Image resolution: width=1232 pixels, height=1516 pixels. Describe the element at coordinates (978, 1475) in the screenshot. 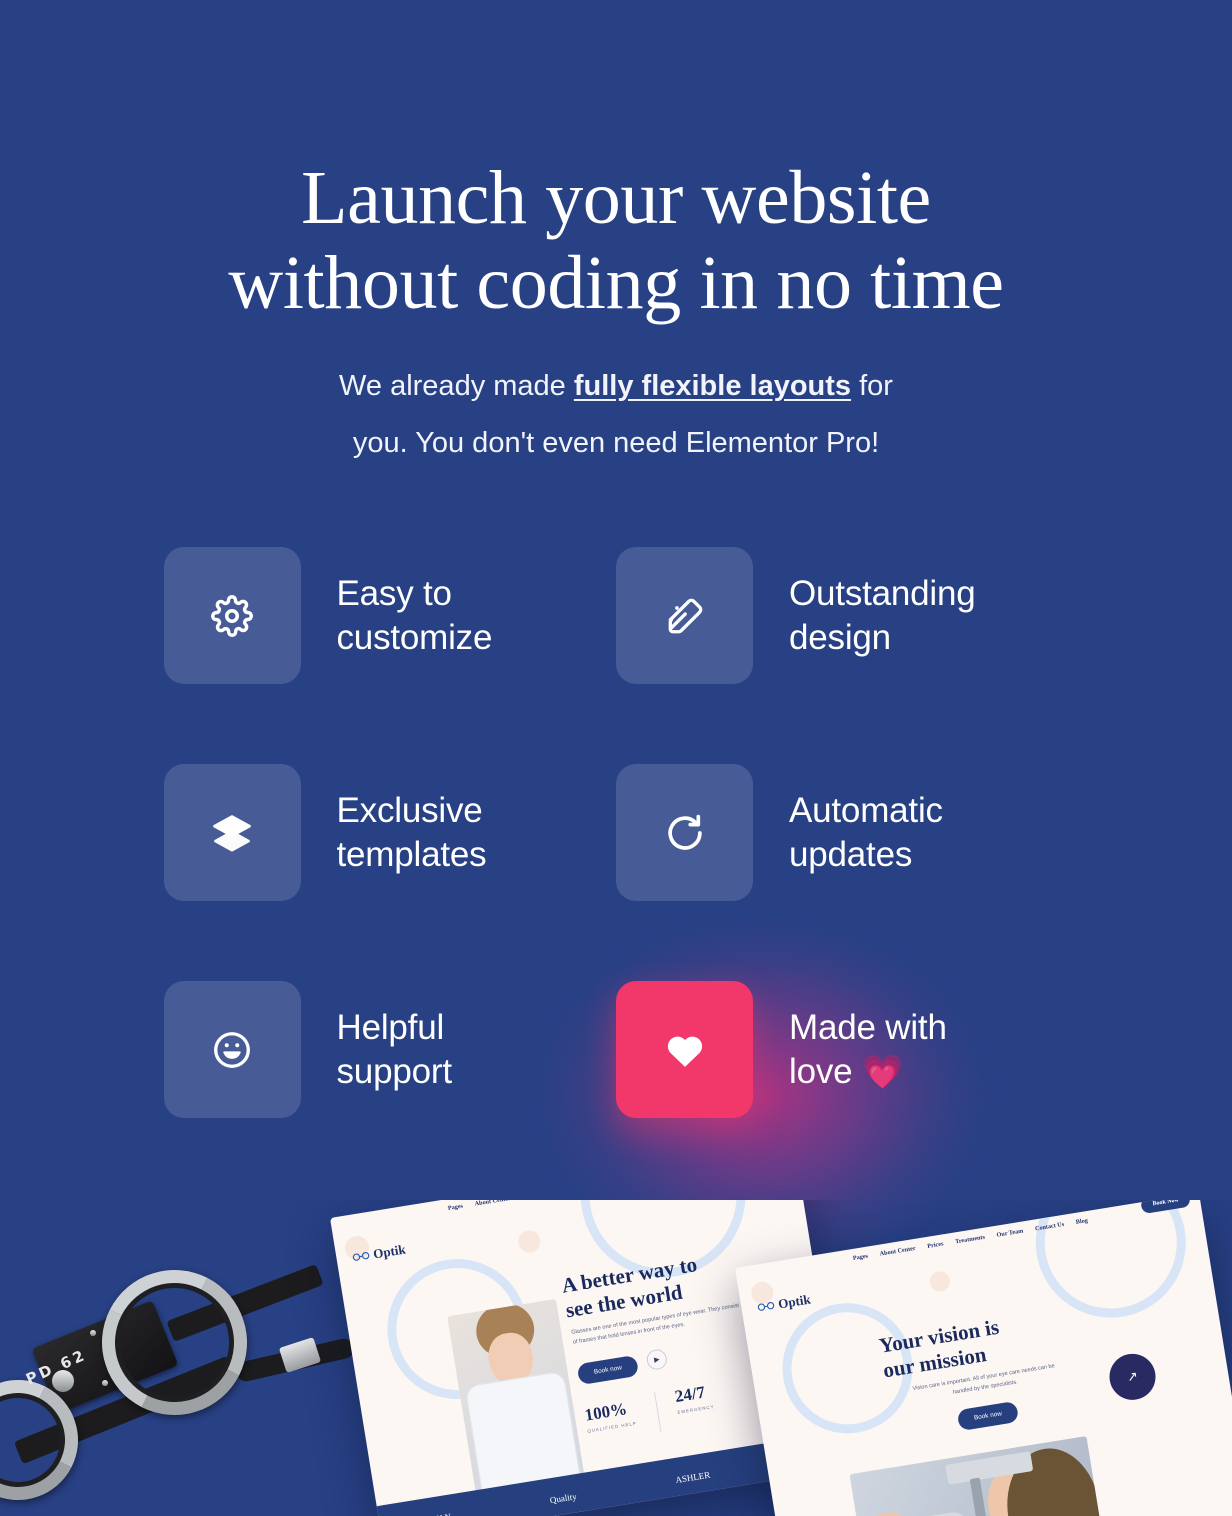

I see `mockup-eye-exam-photo` at that location.